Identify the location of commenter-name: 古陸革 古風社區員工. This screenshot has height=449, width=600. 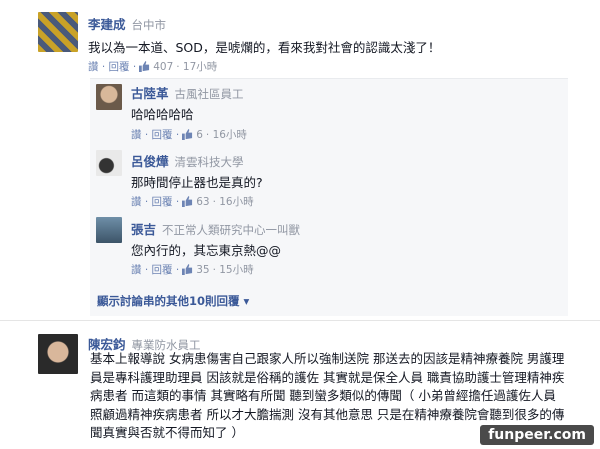
(187, 92).